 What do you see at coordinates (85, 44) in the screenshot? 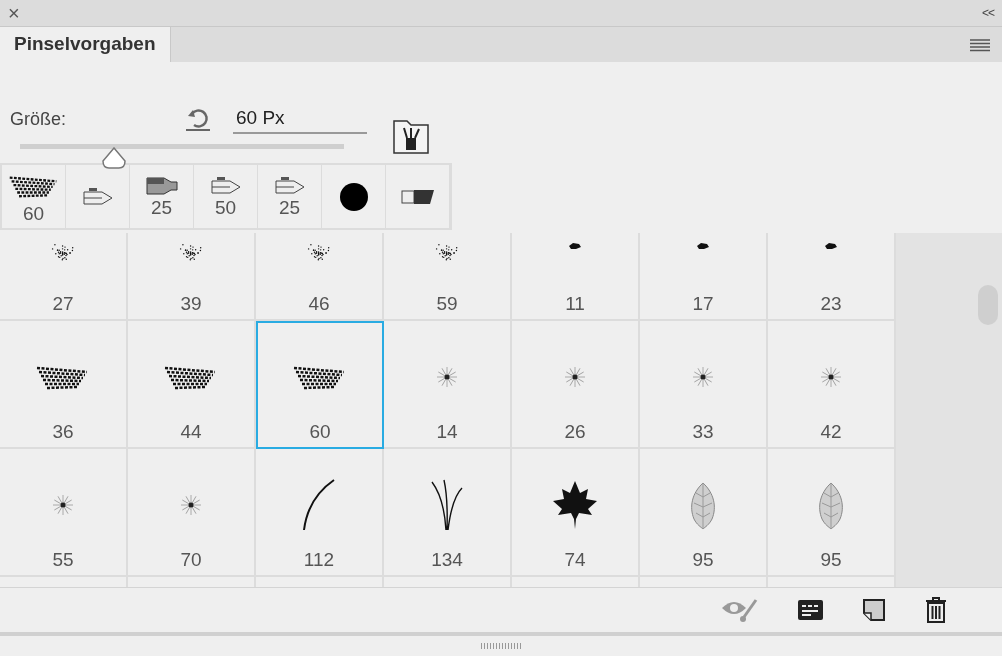
I see `panel-tab: Pinselvorgaben` at bounding box center [85, 44].